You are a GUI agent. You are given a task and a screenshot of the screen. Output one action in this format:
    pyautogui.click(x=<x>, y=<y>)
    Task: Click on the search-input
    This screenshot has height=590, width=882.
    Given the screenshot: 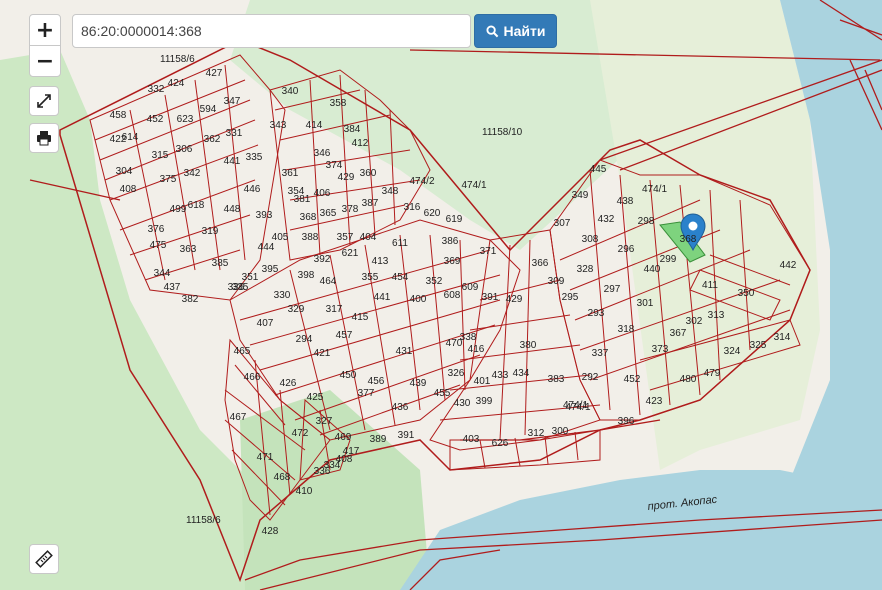 What is the action you would take?
    pyautogui.click(x=271, y=31)
    